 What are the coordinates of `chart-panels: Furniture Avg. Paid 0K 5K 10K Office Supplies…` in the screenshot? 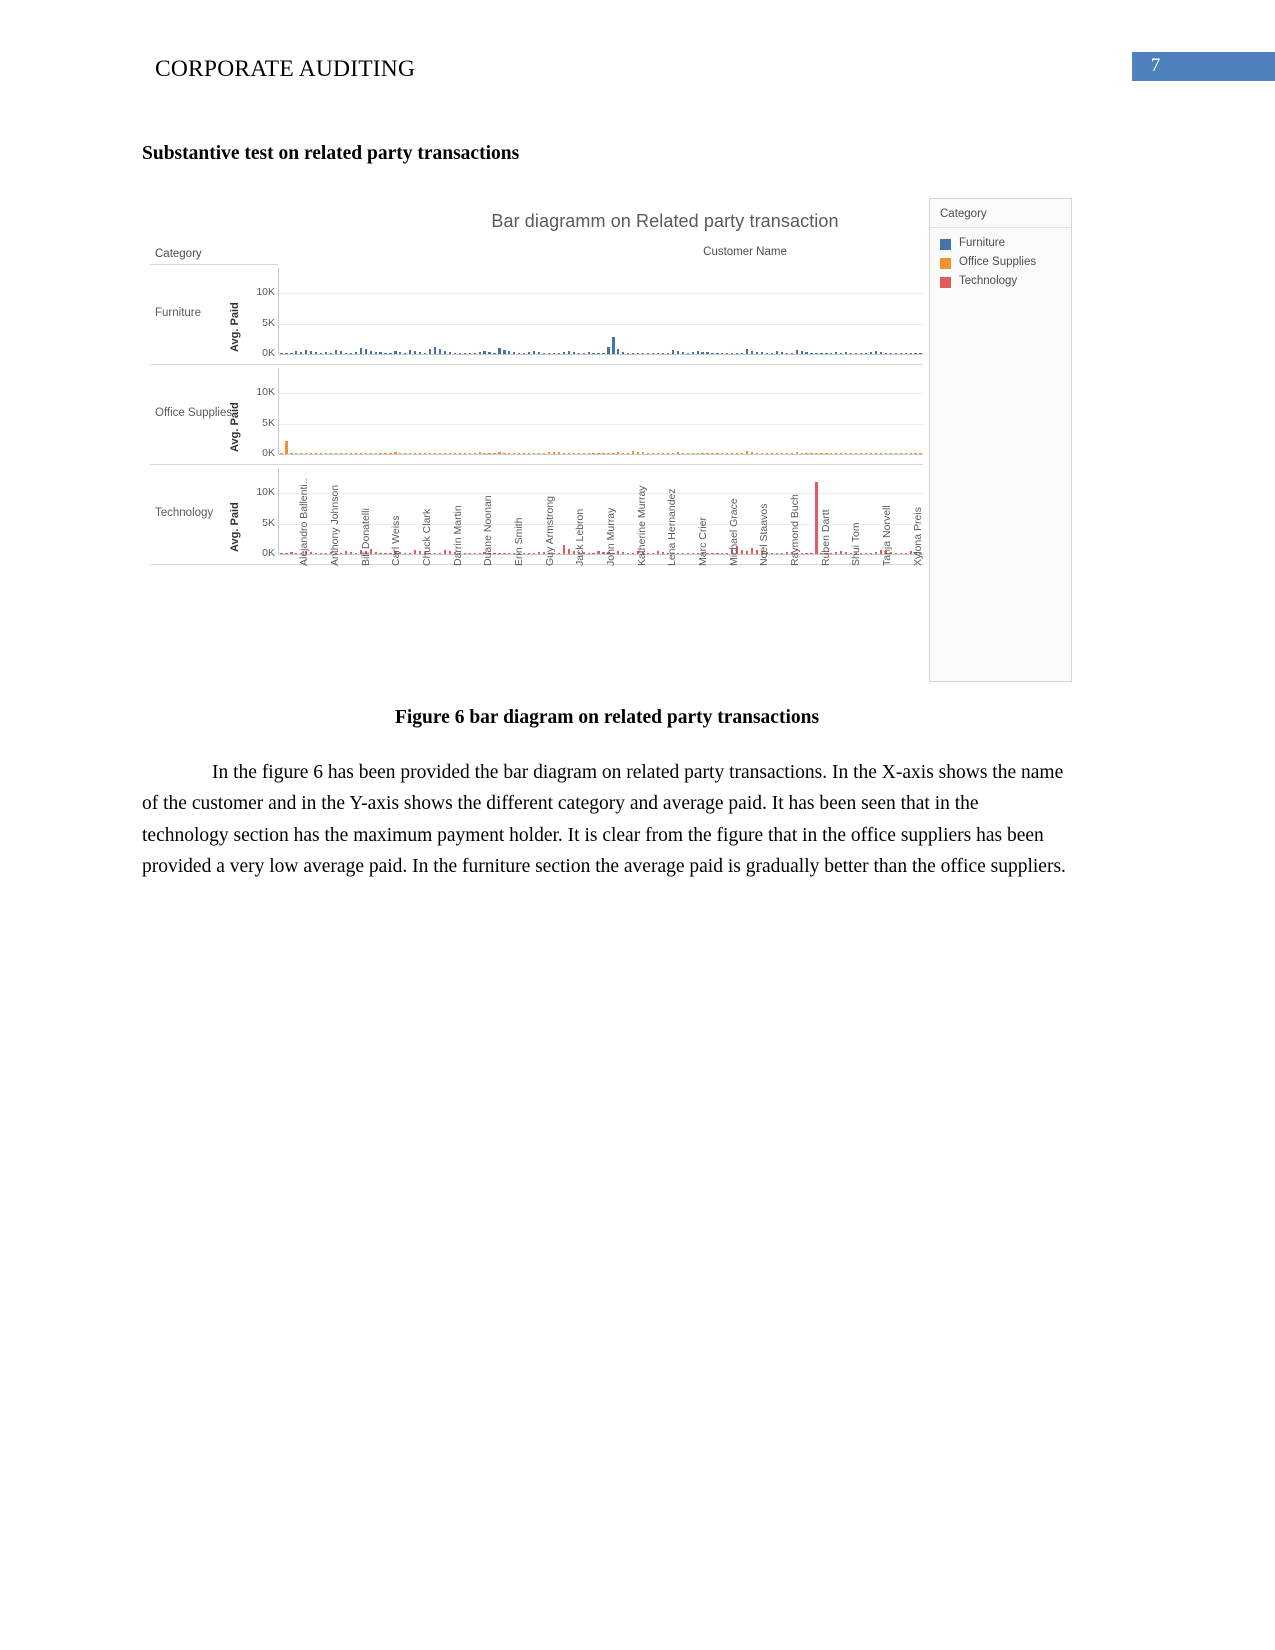 It's located at (534, 414).